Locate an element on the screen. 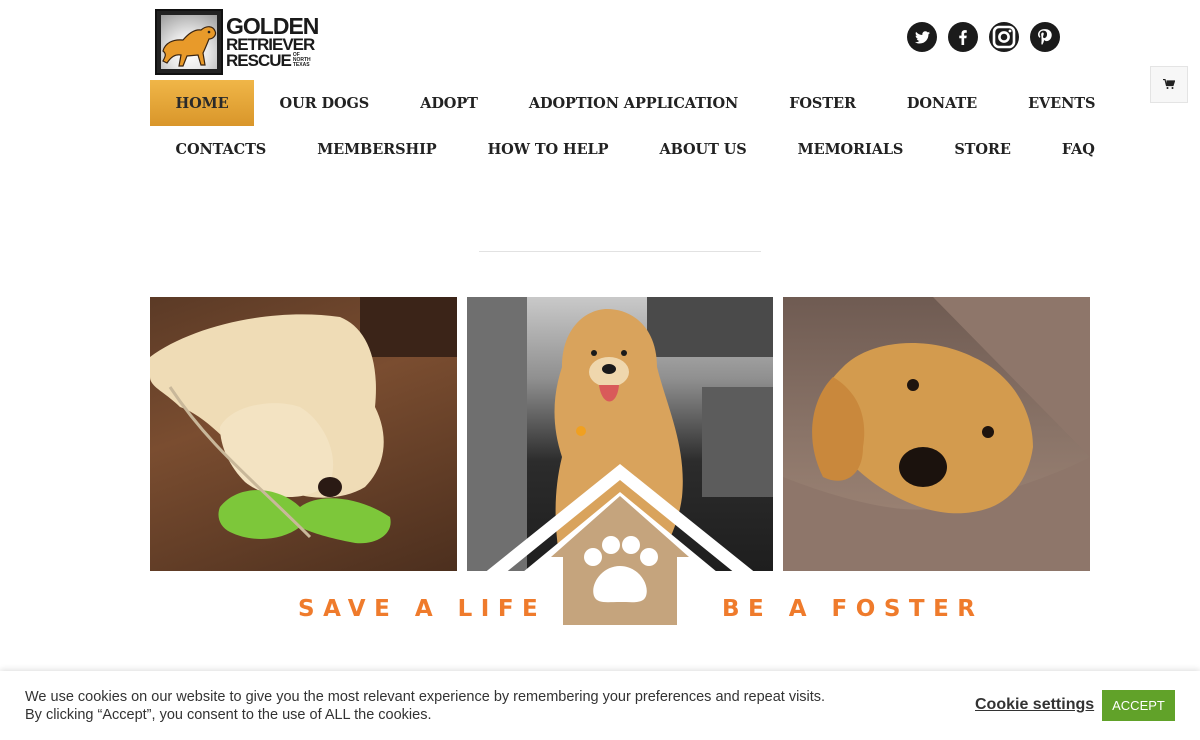  nav-item-our-dogs: OUR DOGS is located at coordinates (324, 103).